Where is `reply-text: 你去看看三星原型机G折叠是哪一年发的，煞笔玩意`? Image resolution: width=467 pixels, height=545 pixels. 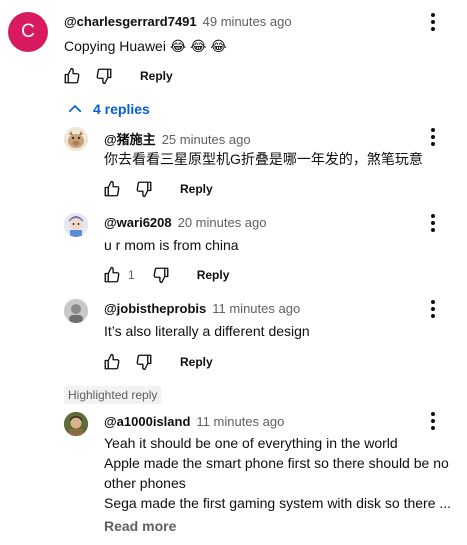
reply-text: 你去看看三星原型机G折叠是哪一年发的，煞笔玩意 is located at coordinates (263, 159).